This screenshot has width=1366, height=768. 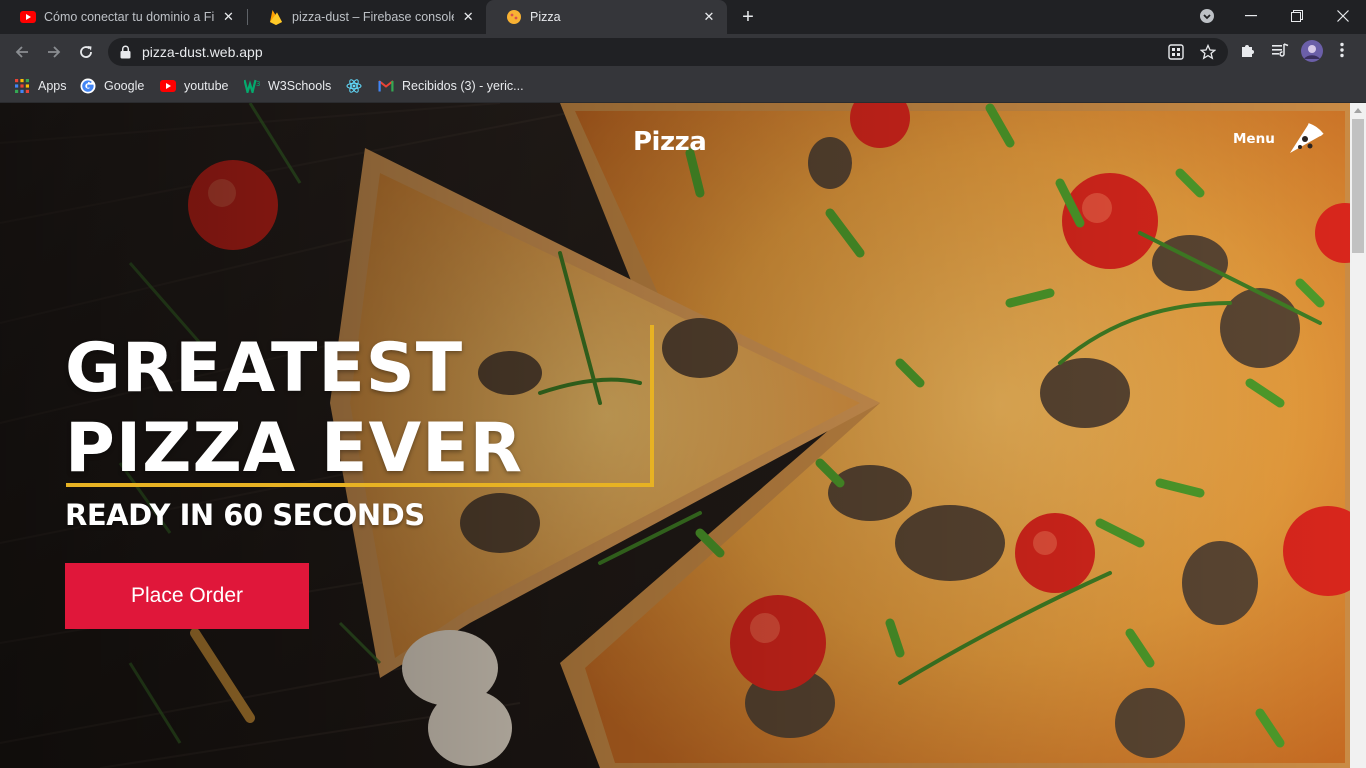 I want to click on bookmark-star-icon, so click(x=1208, y=54).